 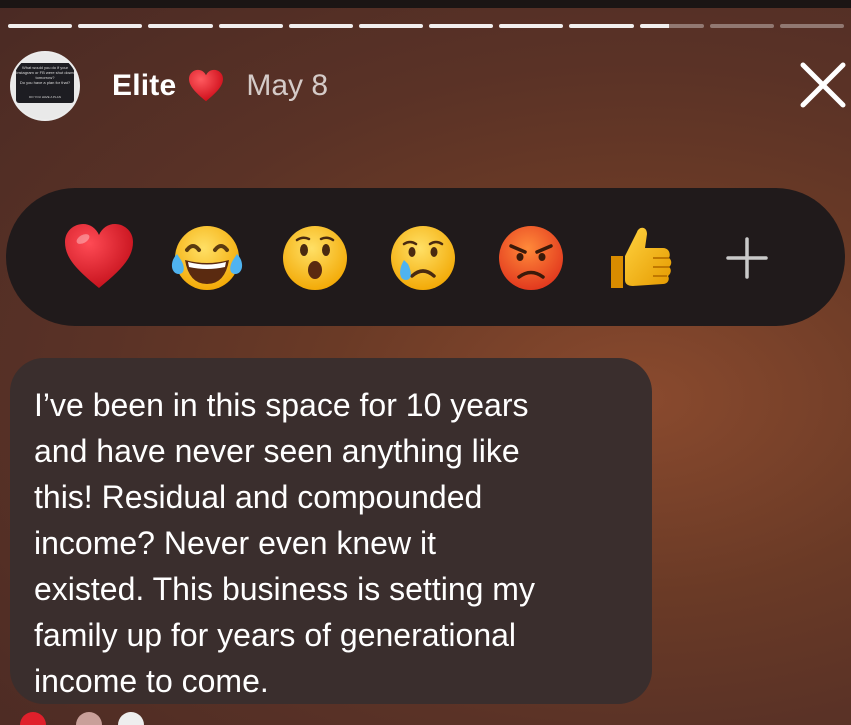 I want to click on heart-reaction-button, so click(x=99, y=258).